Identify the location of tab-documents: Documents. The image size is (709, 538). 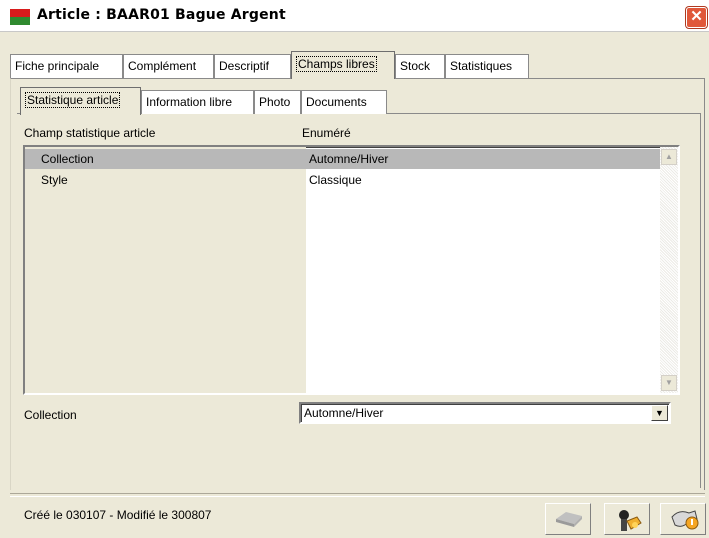
(344, 102).